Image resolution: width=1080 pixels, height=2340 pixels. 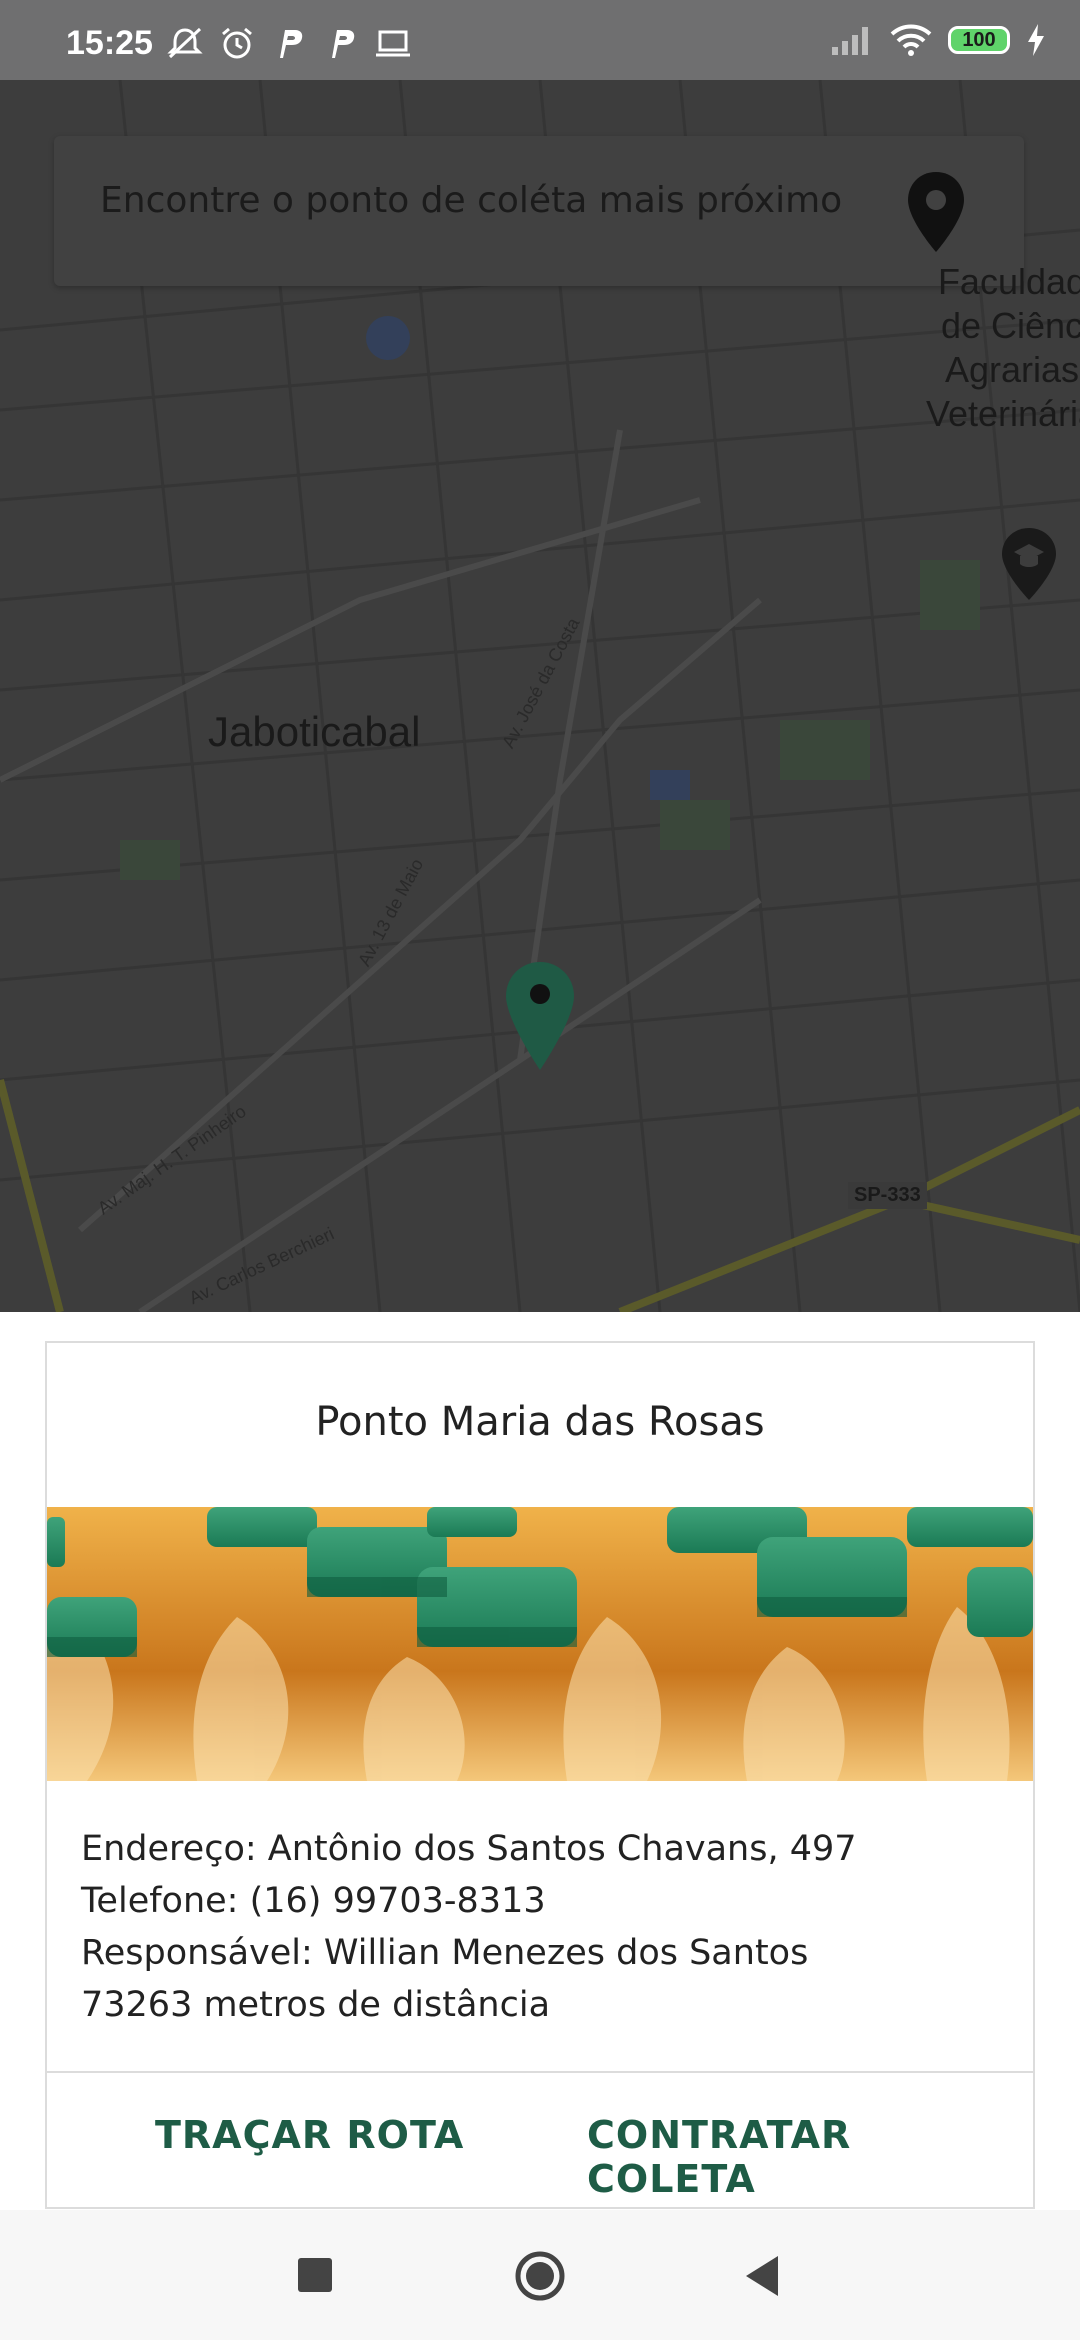 What do you see at coordinates (911, 40) in the screenshot?
I see `wifi-icon` at bounding box center [911, 40].